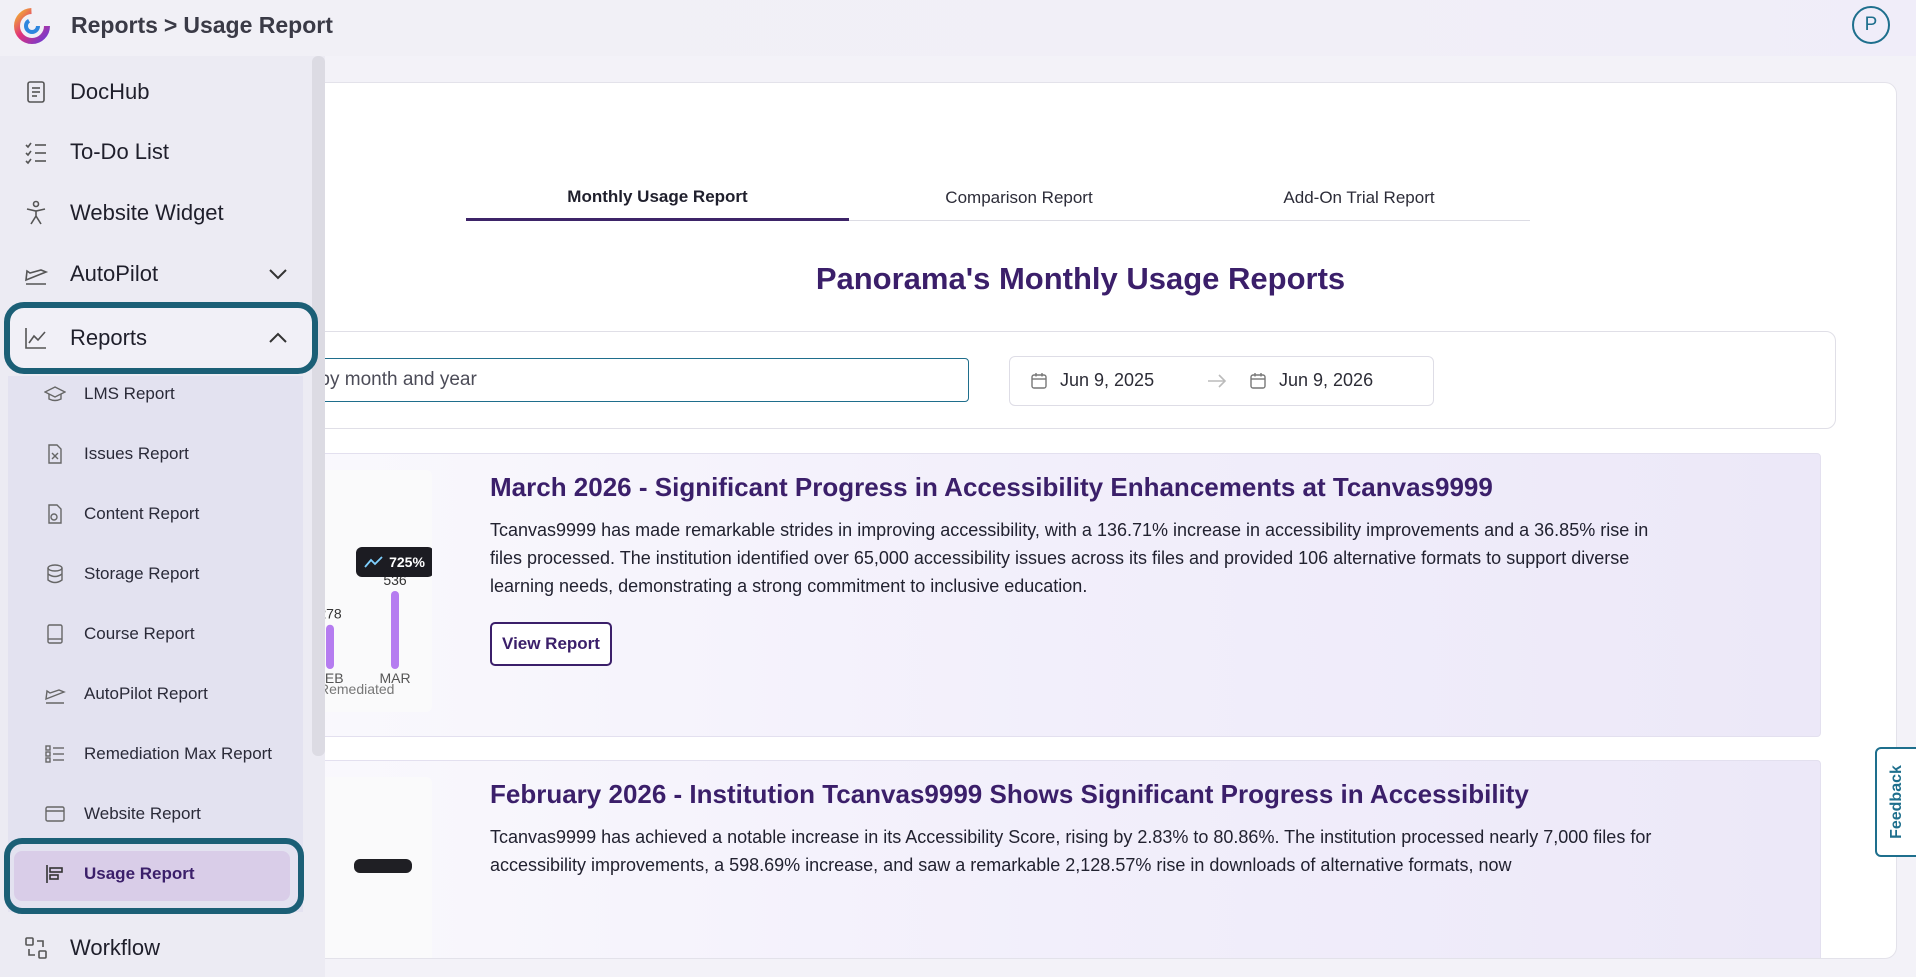 The image size is (1916, 977). I want to click on database-icon, so click(55, 574).